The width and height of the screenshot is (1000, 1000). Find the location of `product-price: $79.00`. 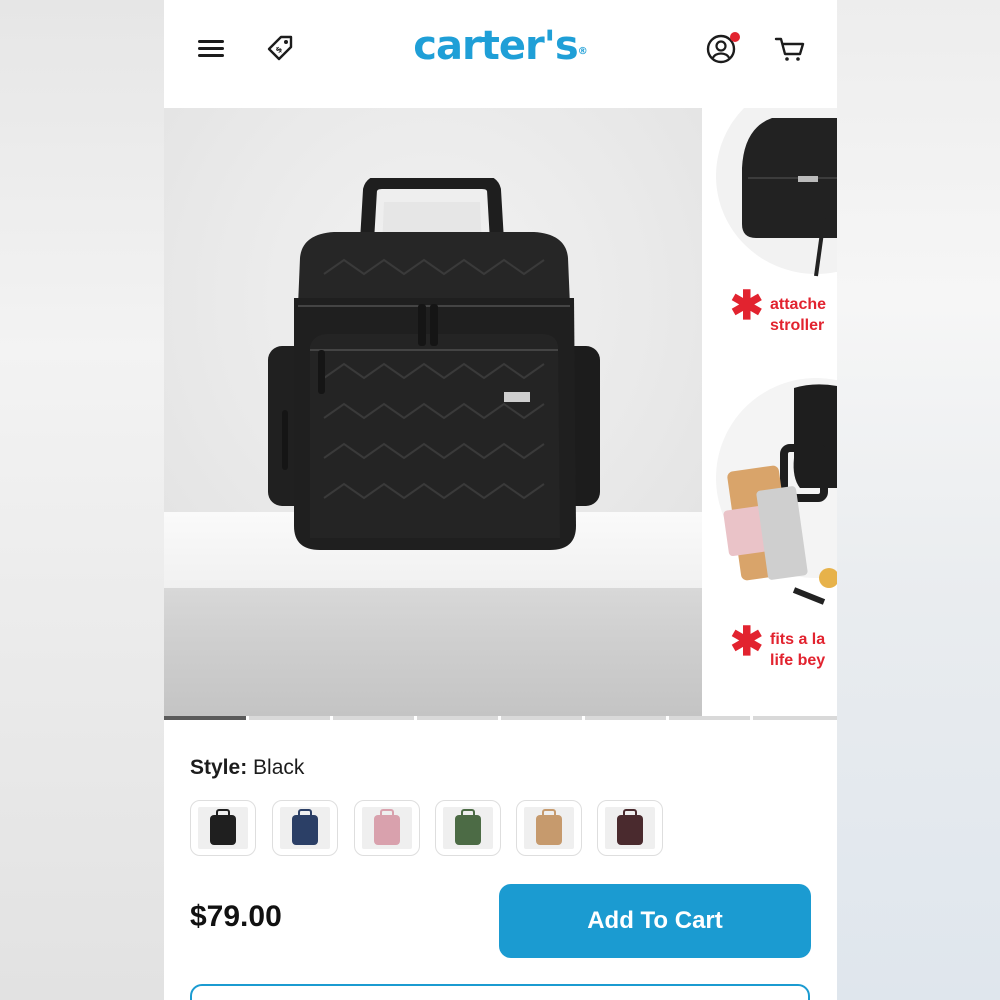

product-price: $79.00 is located at coordinates (236, 916).